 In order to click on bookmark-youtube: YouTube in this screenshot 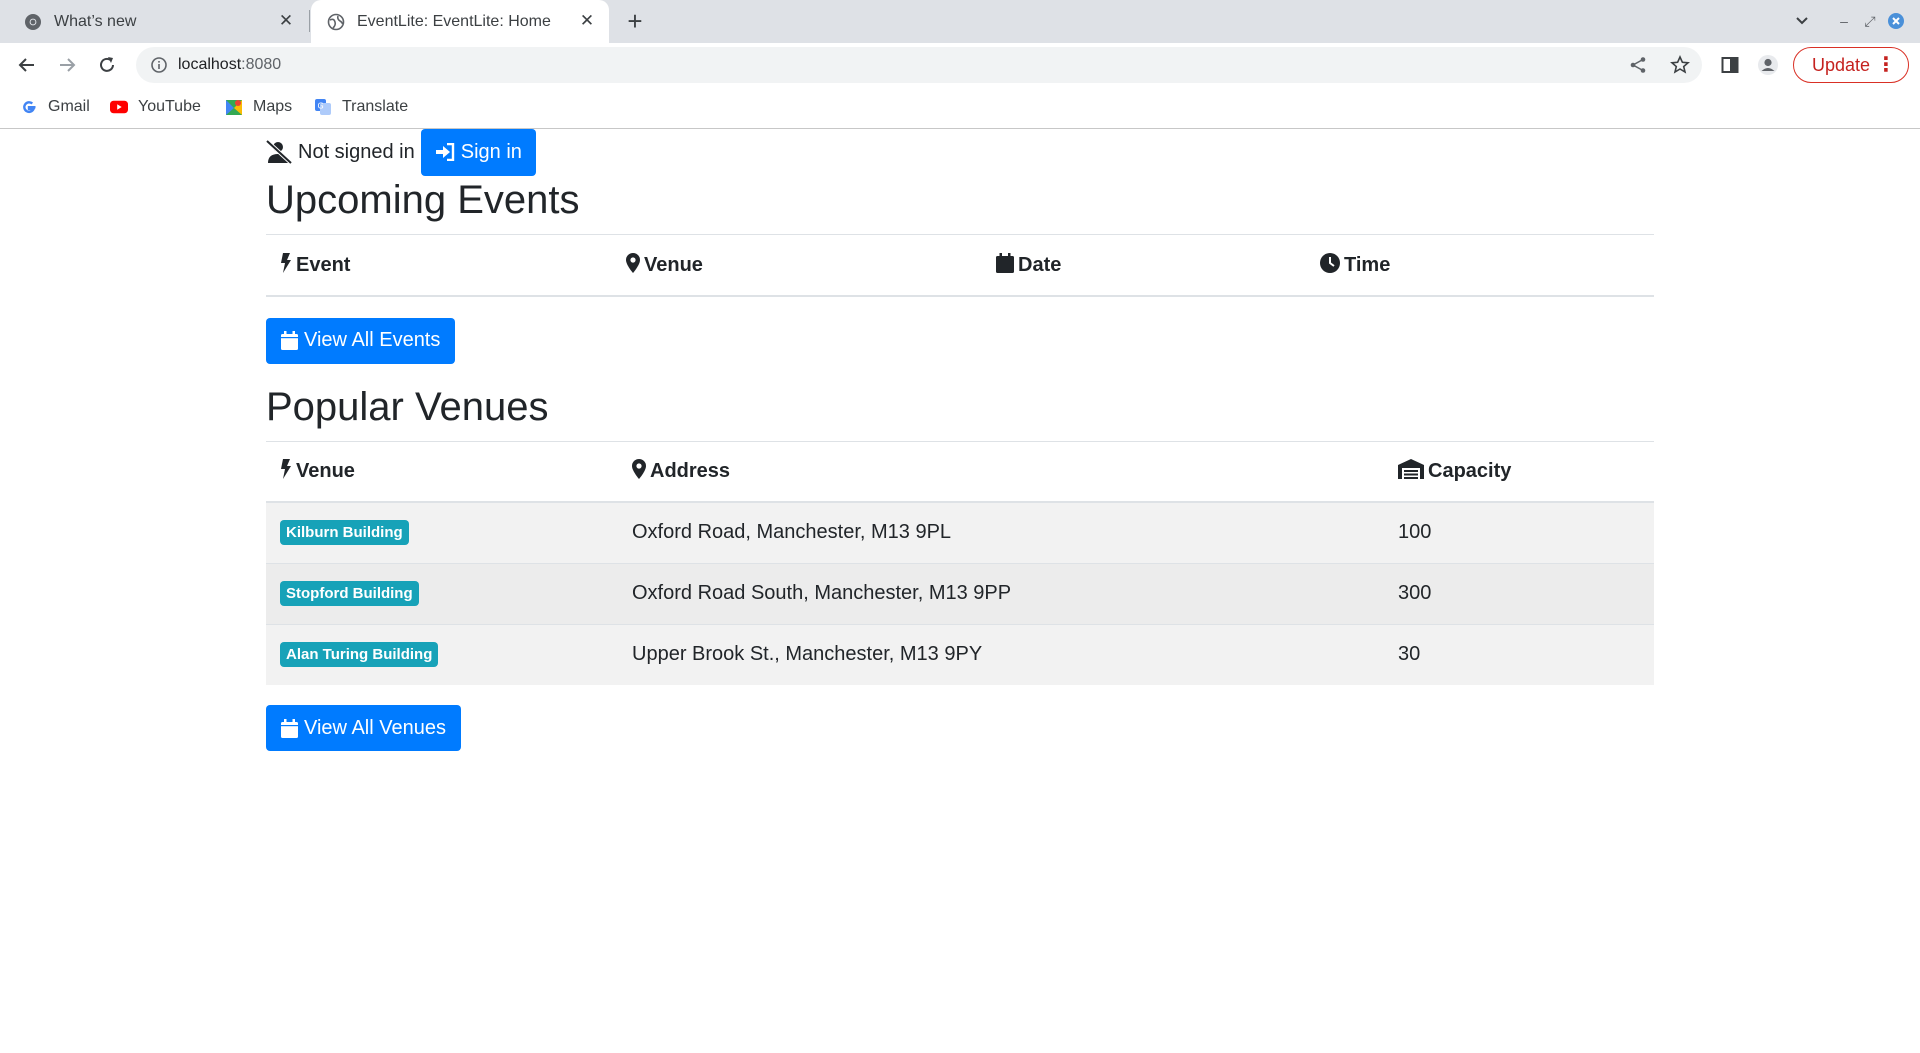, I will do `click(155, 107)`.